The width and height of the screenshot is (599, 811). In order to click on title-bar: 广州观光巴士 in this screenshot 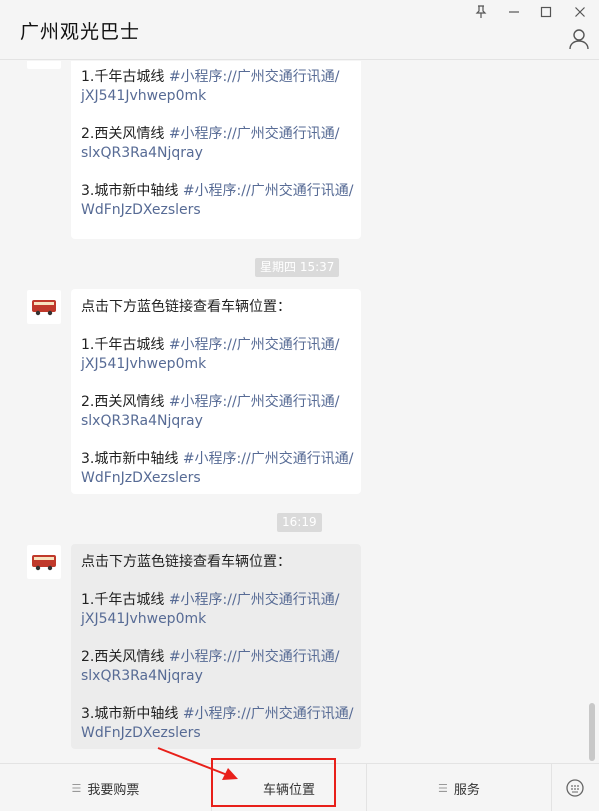, I will do `click(299, 30)`.